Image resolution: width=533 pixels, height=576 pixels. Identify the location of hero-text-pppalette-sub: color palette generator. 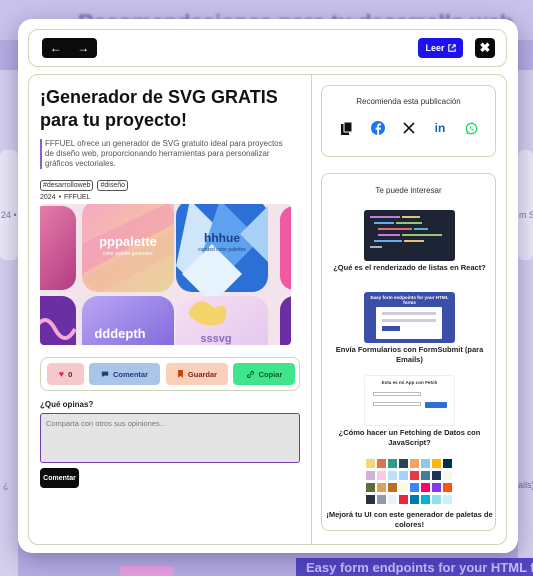
(128, 254).